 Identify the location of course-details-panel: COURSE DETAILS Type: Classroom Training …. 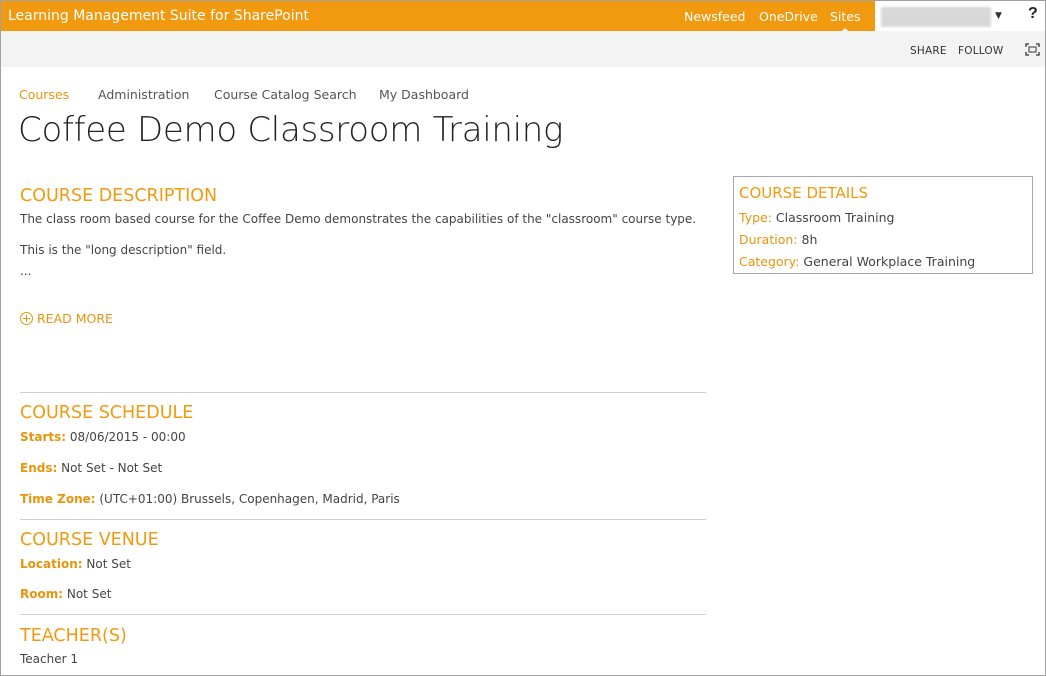
(883, 225).